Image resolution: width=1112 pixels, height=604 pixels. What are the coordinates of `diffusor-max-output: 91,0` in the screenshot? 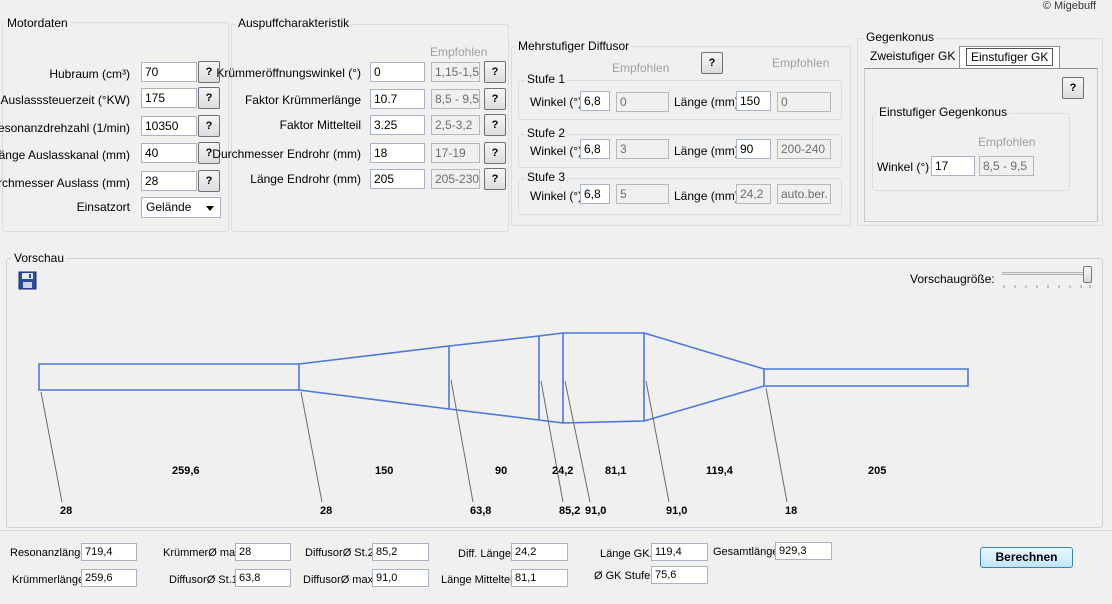 It's located at (400, 578).